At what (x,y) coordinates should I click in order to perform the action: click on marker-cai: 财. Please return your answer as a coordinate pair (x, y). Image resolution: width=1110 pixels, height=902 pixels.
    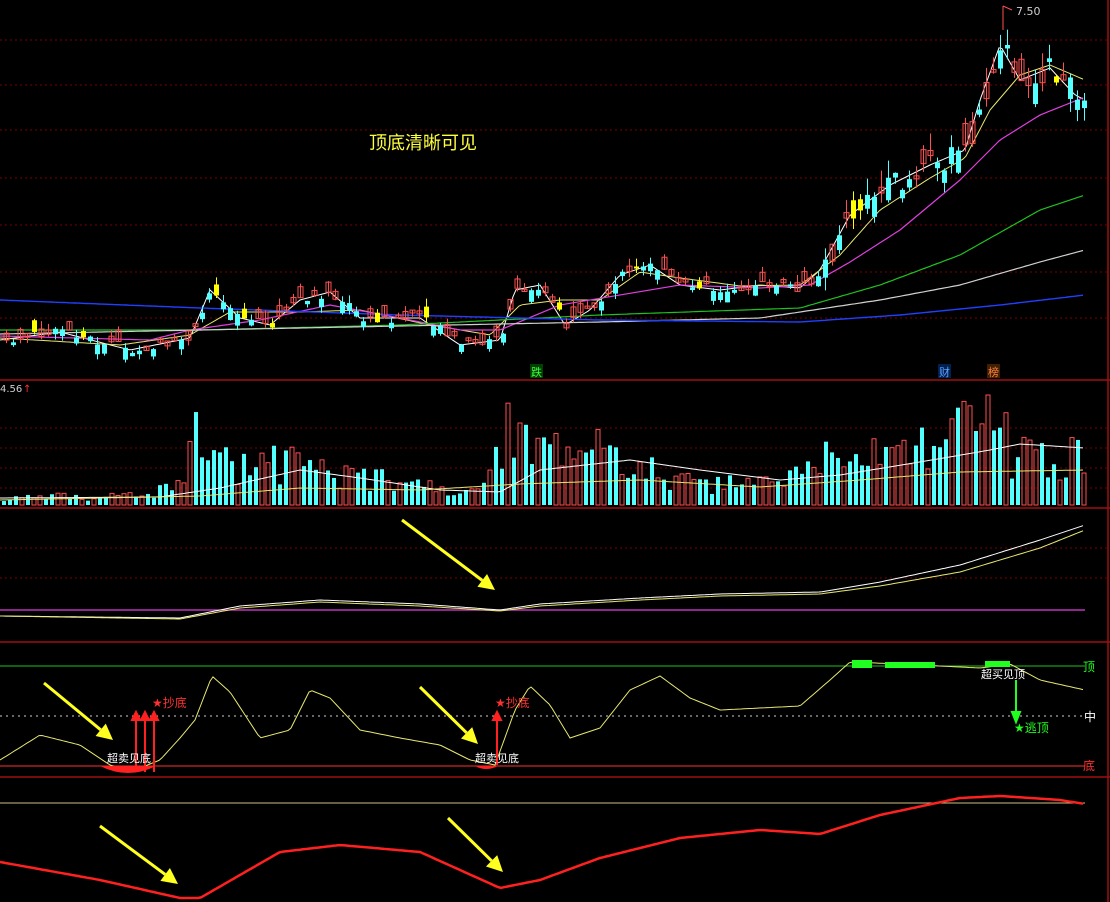
    Looking at the image, I should click on (944, 372).